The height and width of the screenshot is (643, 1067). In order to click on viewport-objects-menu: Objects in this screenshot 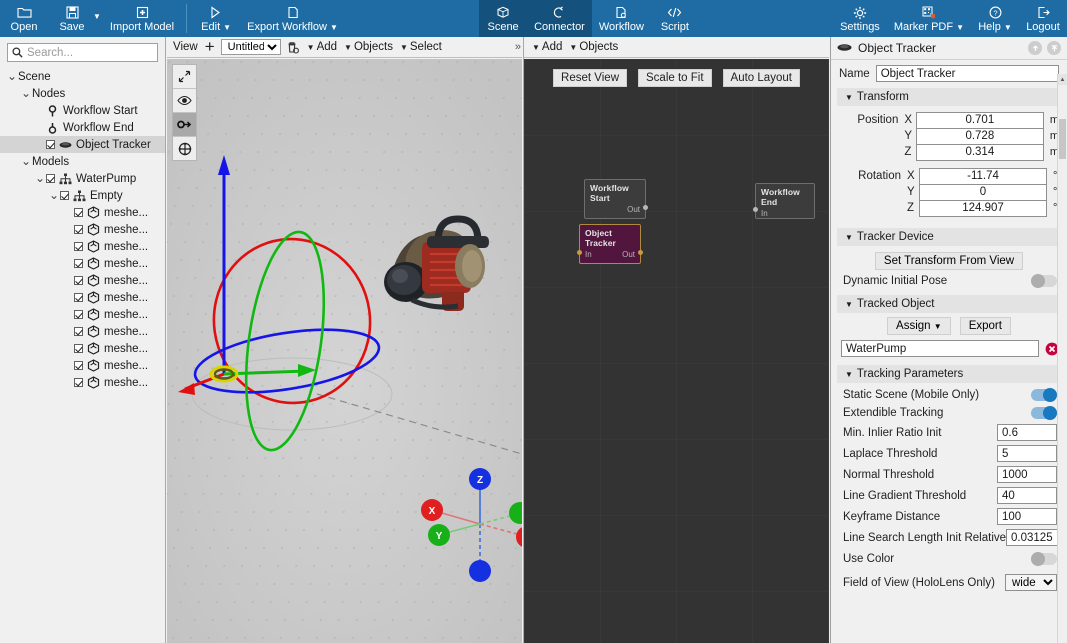, I will do `click(373, 47)`.